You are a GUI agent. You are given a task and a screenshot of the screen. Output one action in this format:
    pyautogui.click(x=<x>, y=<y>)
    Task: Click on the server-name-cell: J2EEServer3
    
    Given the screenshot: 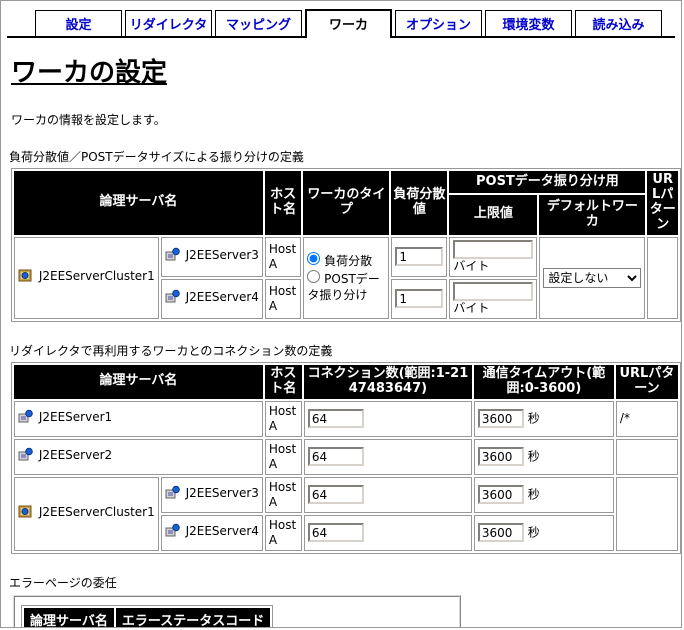 What is the action you would take?
    pyautogui.click(x=211, y=256)
    